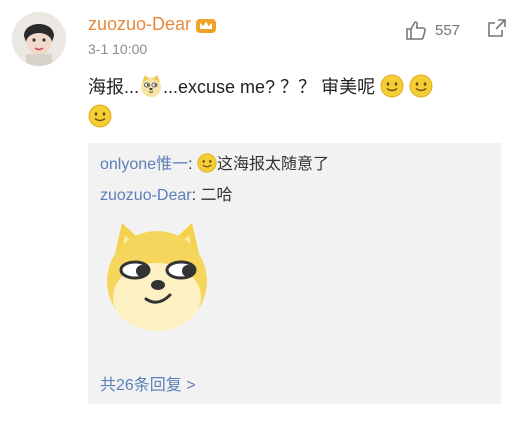 The image size is (519, 425). What do you see at coordinates (144, 164) in the screenshot?
I see `reply-username: onlyone惟一` at bounding box center [144, 164].